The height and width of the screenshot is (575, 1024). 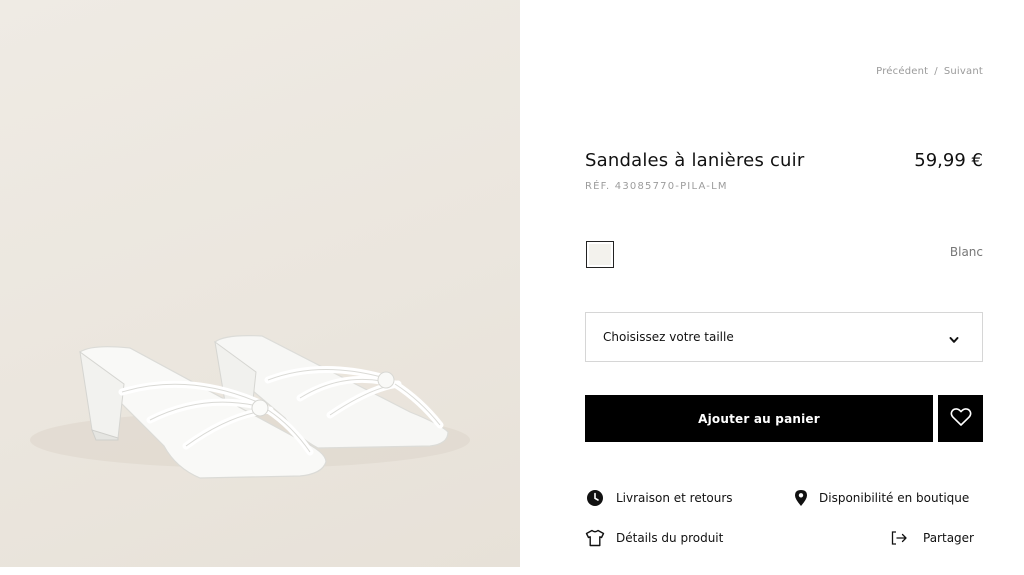 I want to click on color-swatch-blanc, so click(x=600, y=254).